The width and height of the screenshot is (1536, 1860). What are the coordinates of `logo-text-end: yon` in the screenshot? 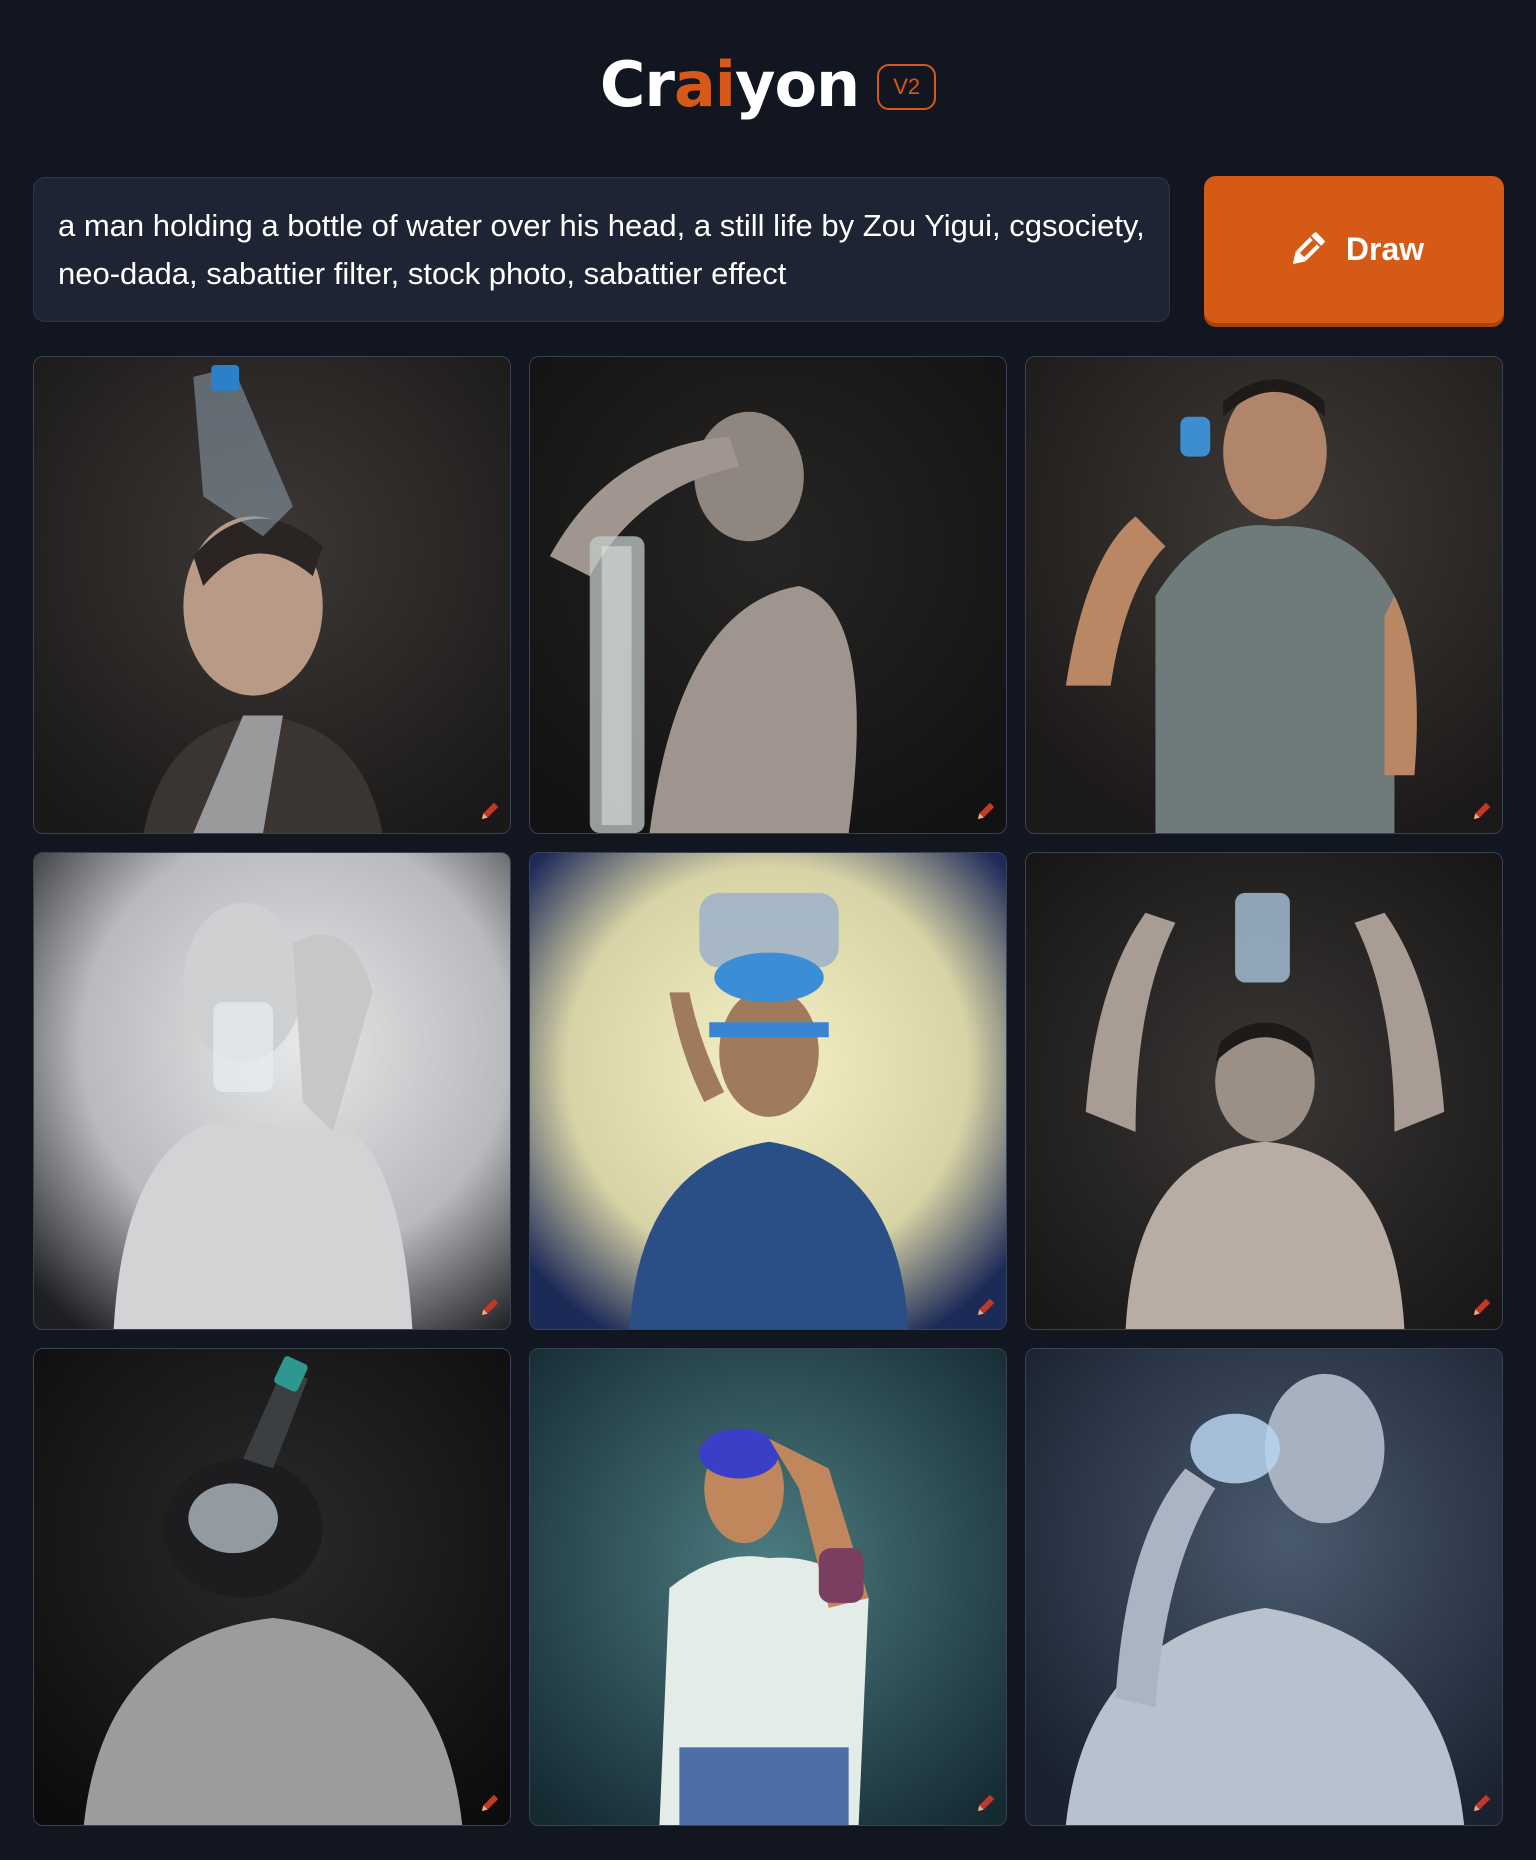 It's located at (797, 84).